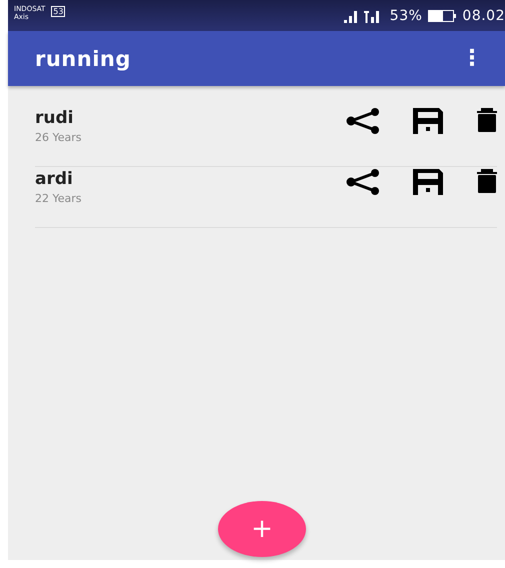 This screenshot has height=568, width=505. What do you see at coordinates (483, 16) in the screenshot?
I see `clock: 08.02` at bounding box center [483, 16].